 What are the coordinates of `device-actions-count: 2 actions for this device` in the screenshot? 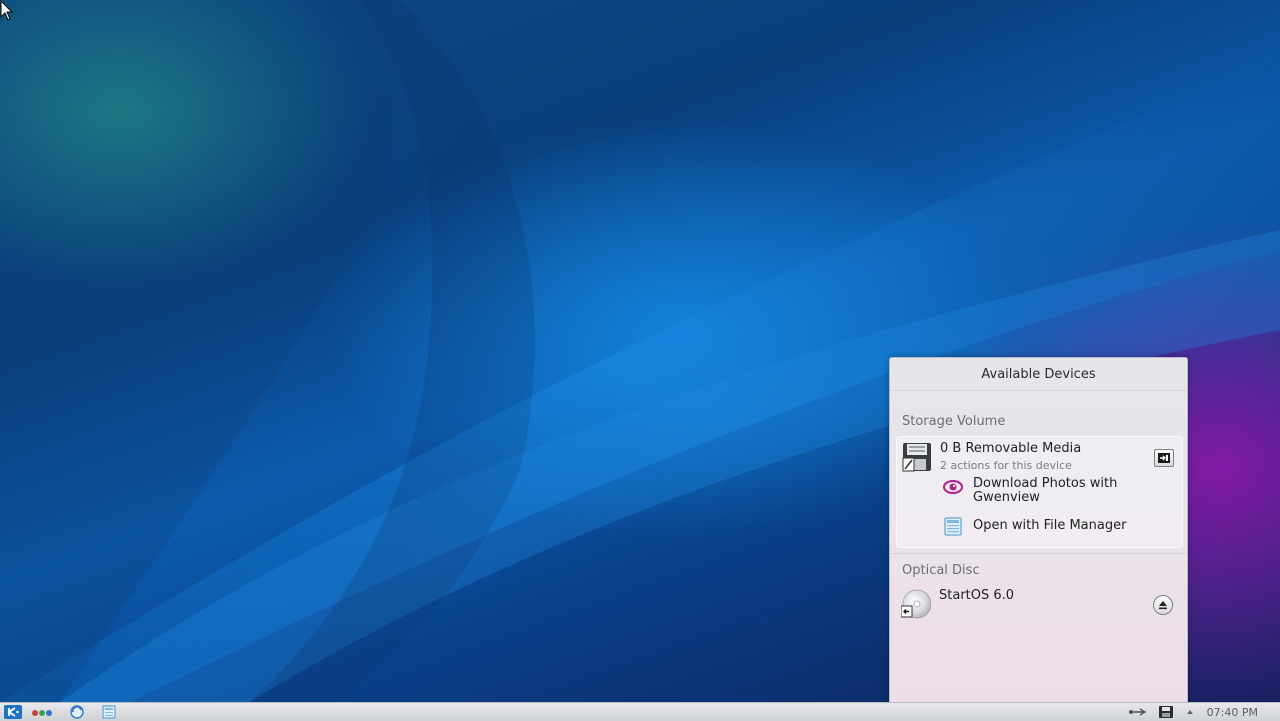 It's located at (1006, 465).